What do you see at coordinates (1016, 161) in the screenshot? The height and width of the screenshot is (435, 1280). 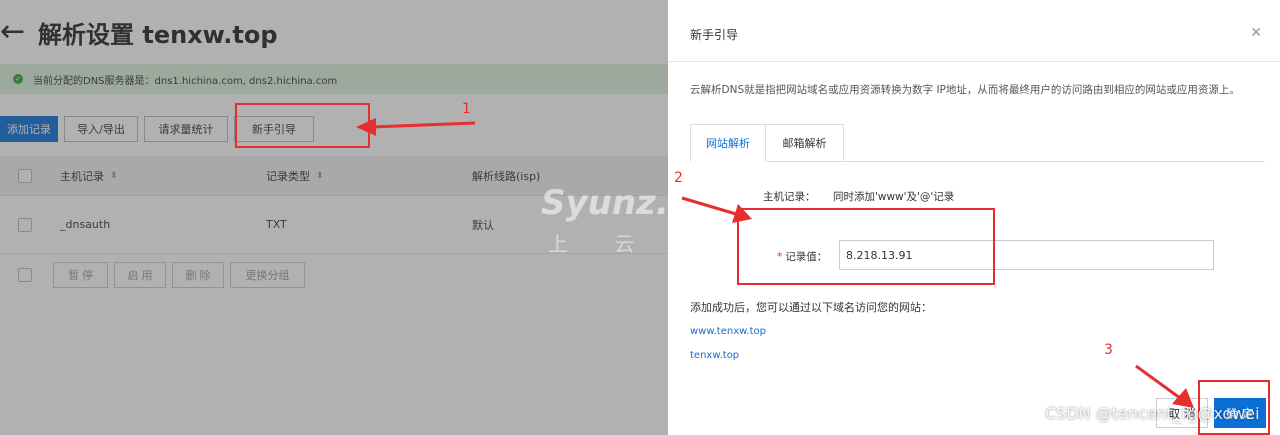 I see `tab-divider` at bounding box center [1016, 161].